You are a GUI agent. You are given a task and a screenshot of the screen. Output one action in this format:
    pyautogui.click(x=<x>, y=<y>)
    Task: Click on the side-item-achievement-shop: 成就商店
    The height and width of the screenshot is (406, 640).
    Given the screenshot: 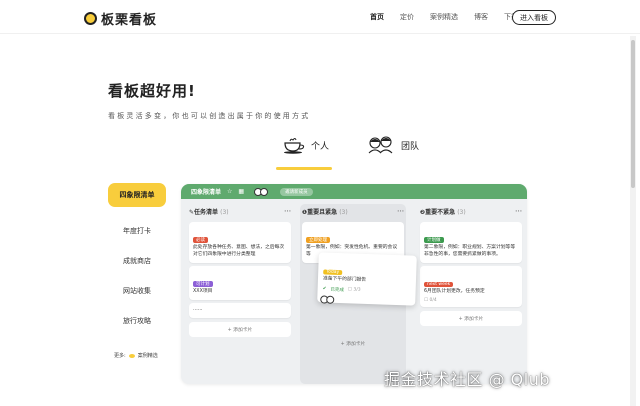 What is the action you would take?
    pyautogui.click(x=137, y=261)
    